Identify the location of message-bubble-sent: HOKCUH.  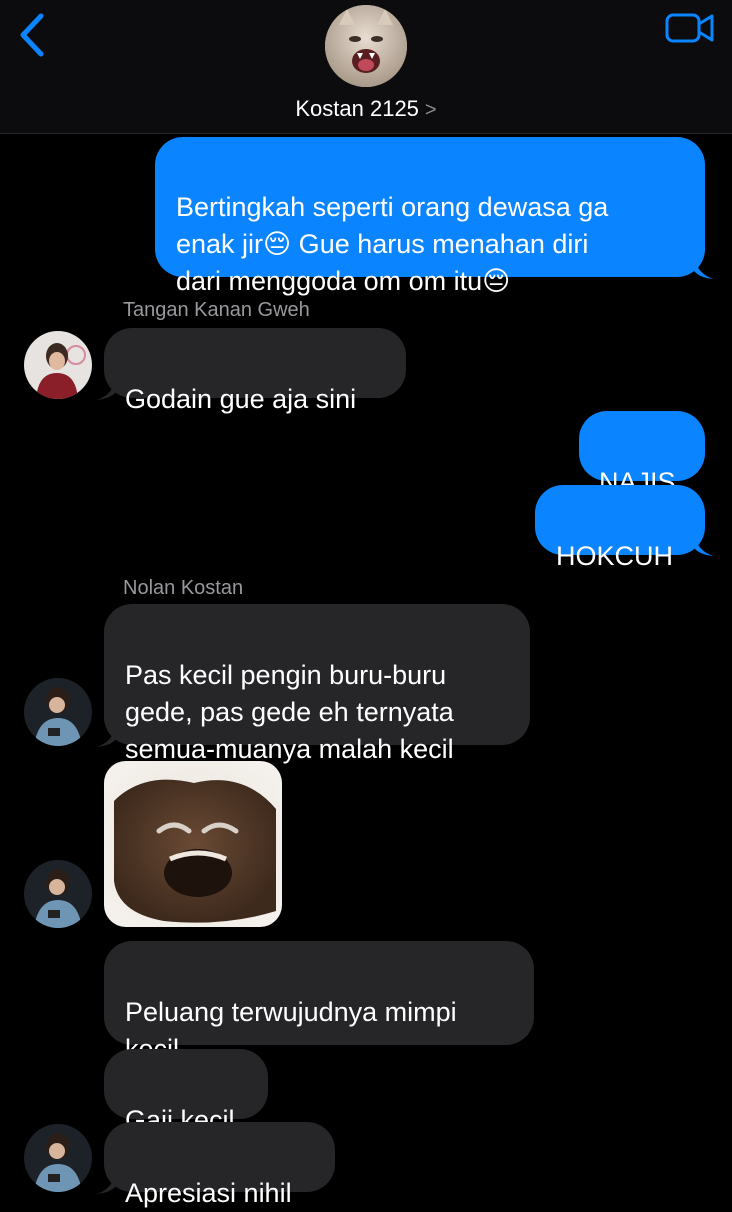
(620, 528).